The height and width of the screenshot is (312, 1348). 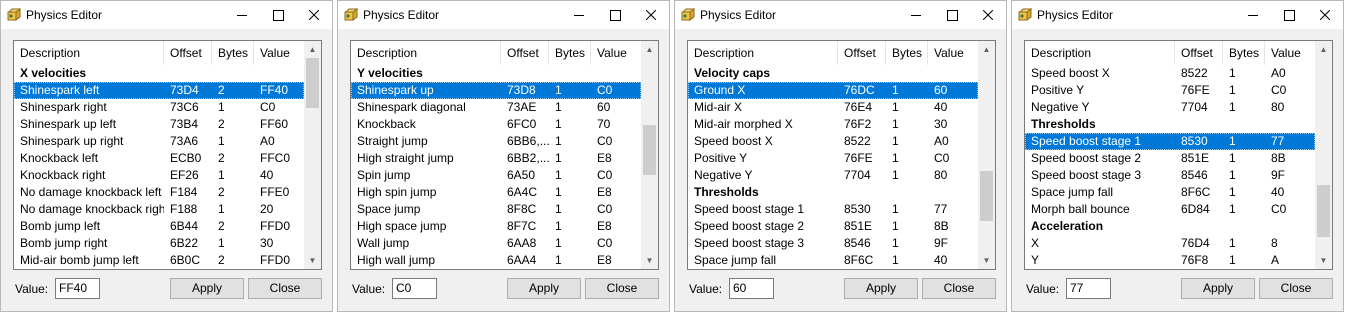 I want to click on group-header-row: X velocities, so click(x=159, y=73).